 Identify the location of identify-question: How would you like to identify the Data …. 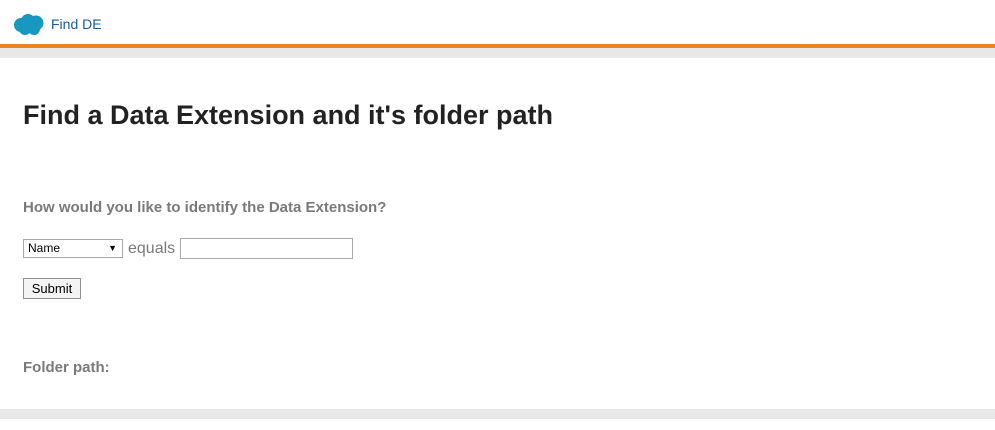
(205, 207).